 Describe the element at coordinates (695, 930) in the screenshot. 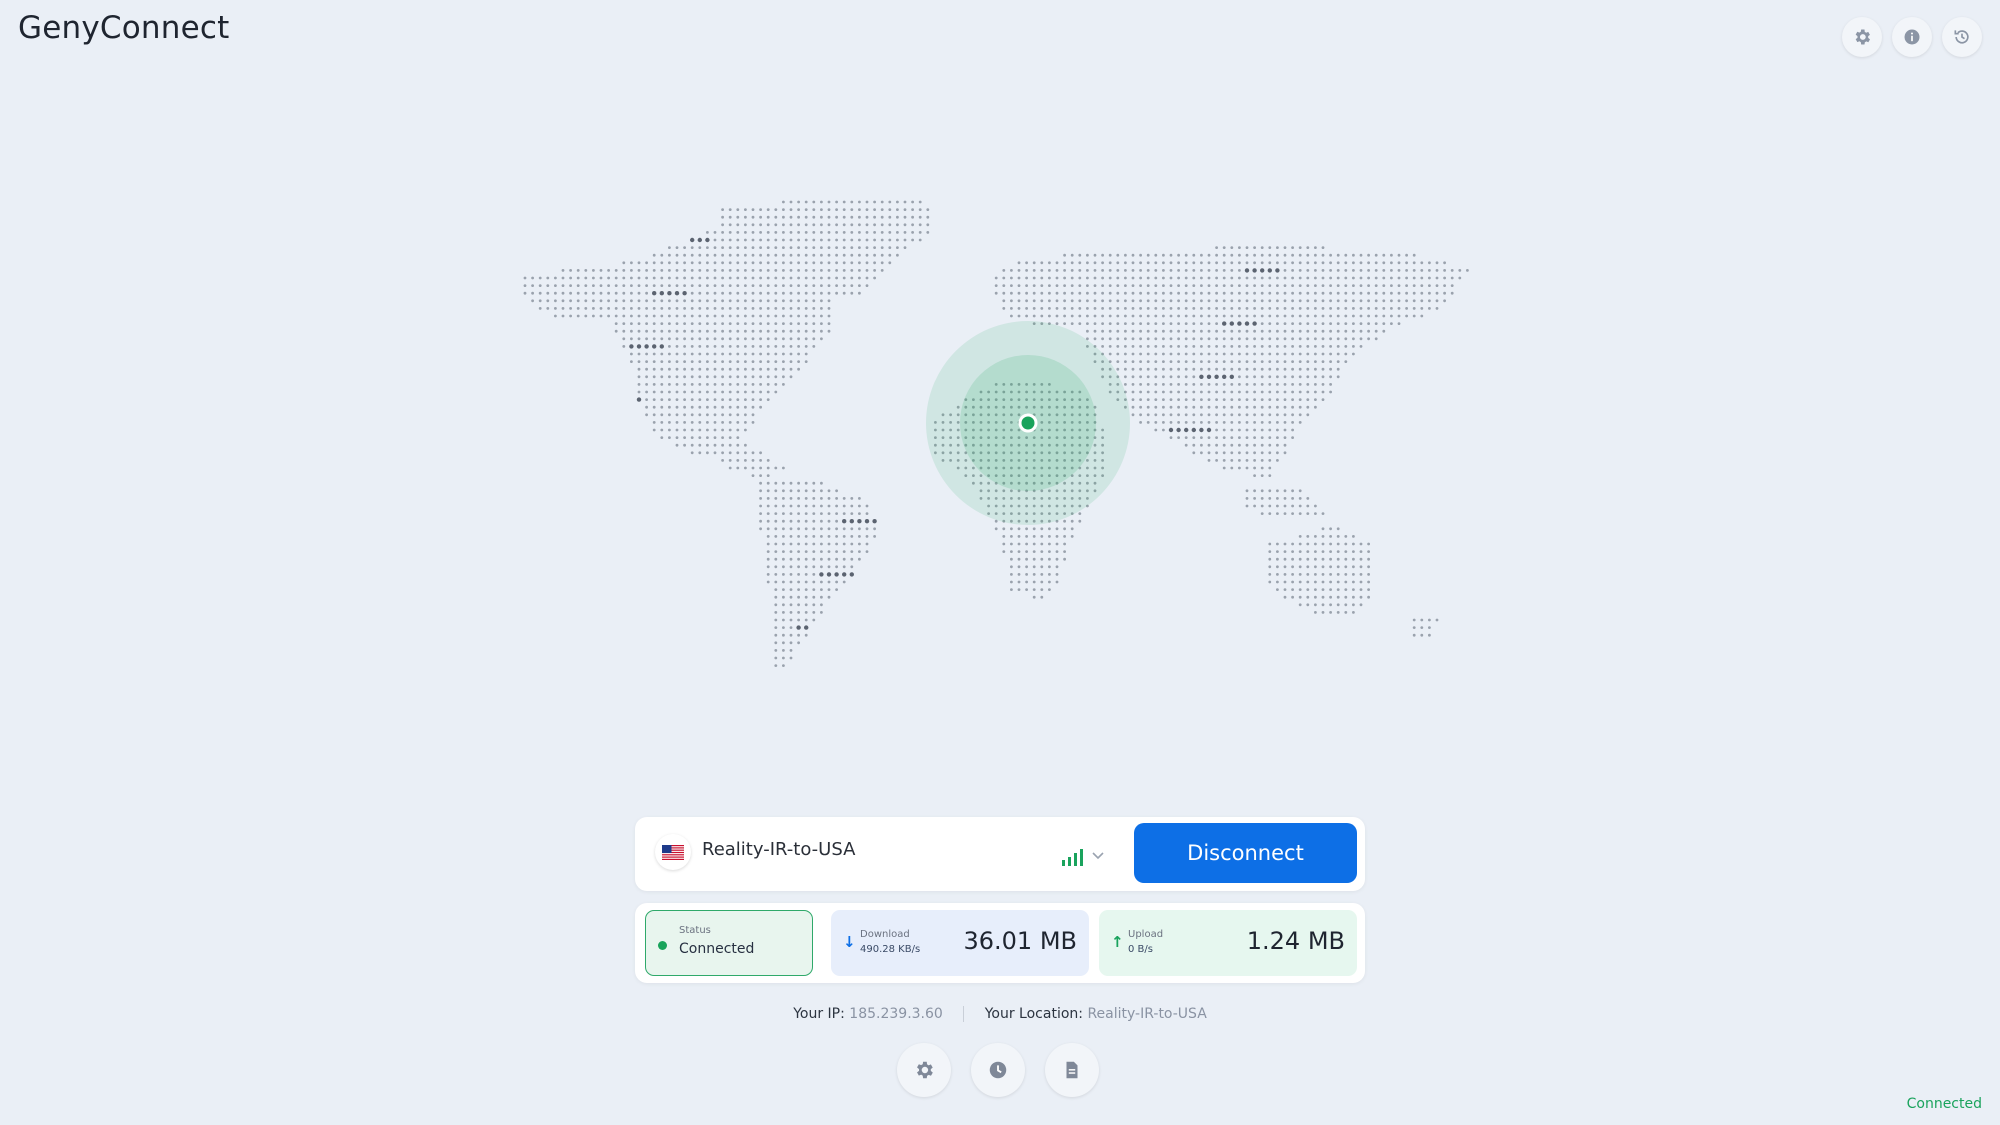

I see `status-caption: Status` at that location.